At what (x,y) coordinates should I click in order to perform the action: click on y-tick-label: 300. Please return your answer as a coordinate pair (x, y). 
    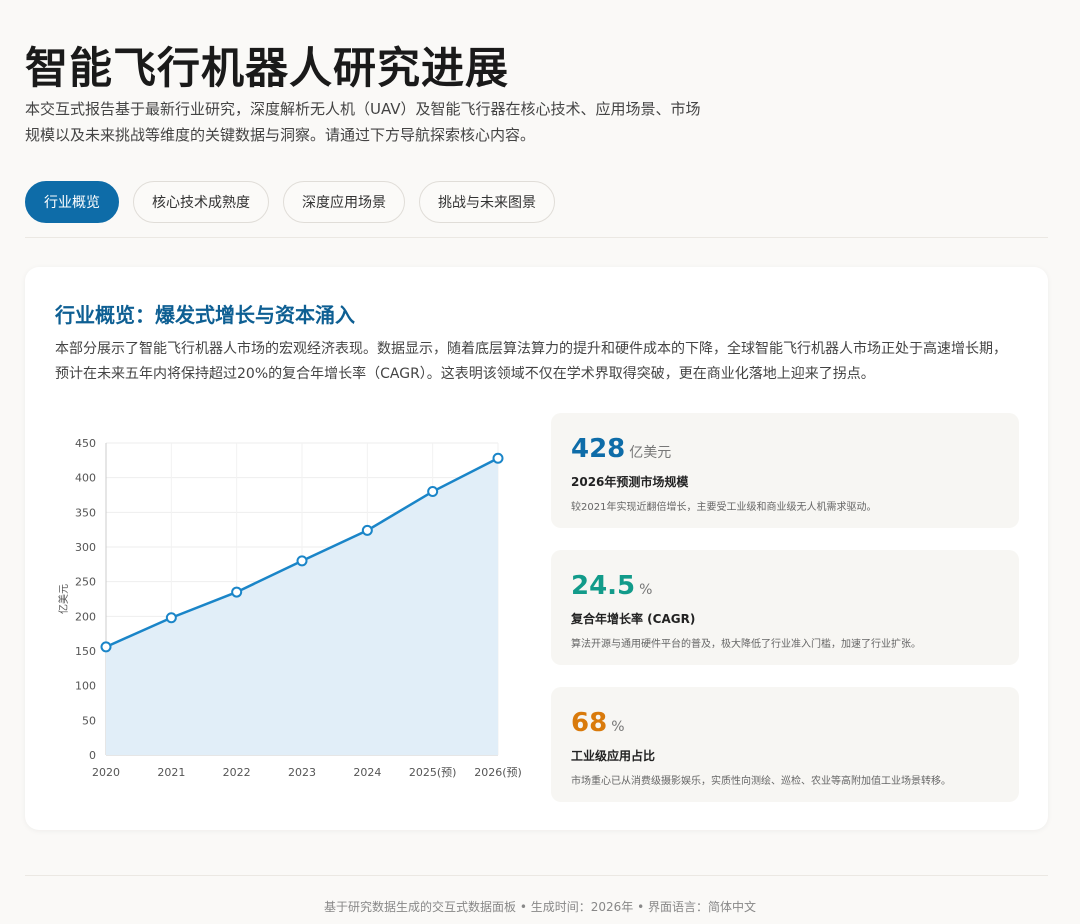
    Looking at the image, I should click on (85, 547).